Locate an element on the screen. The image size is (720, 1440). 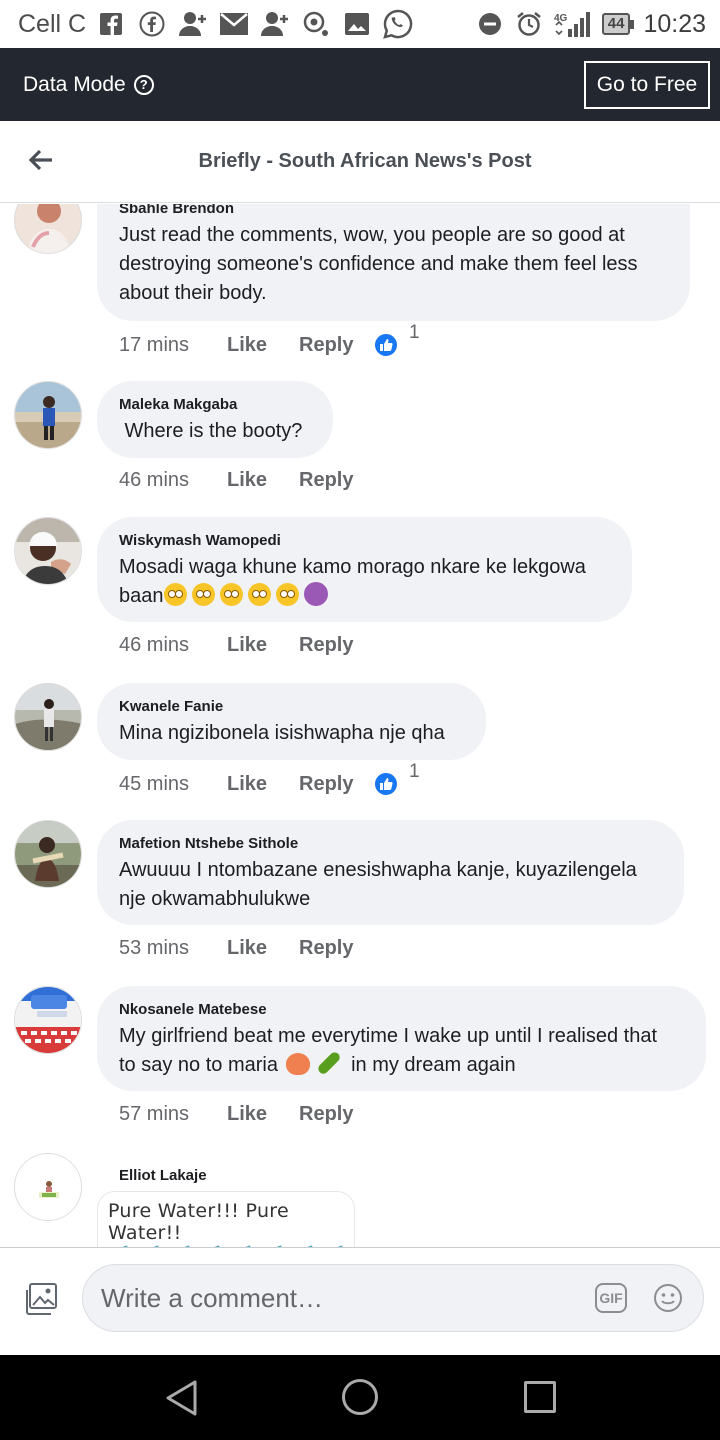
alarm-icon is located at coordinates (529, 24).